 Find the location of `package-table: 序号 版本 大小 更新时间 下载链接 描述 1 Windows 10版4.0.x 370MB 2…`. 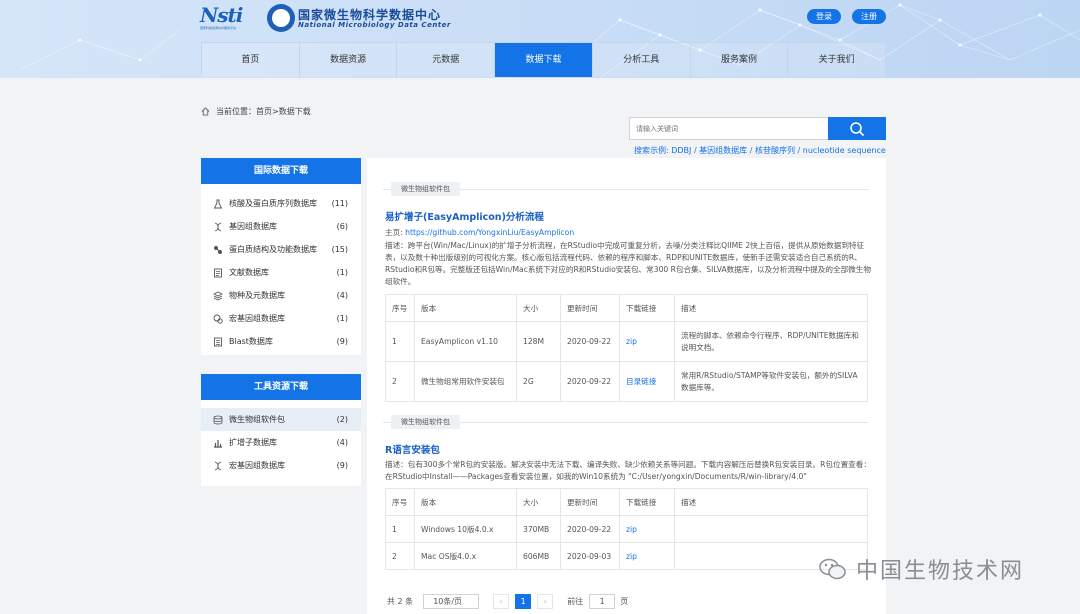

package-table: 序号 版本 大小 更新时间 下载链接 描述 1 Windows 10版4.0.x 370MB 2… is located at coordinates (626, 529).